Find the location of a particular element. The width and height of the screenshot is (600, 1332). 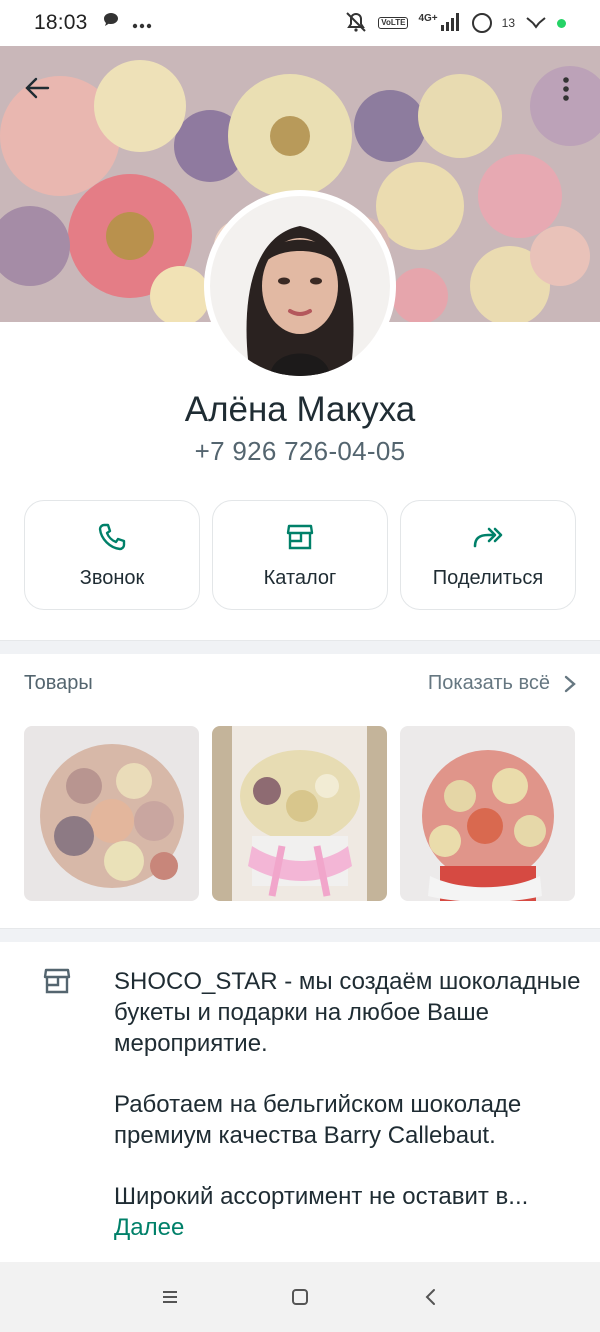

network-label: 4G+ is located at coordinates (428, 18).